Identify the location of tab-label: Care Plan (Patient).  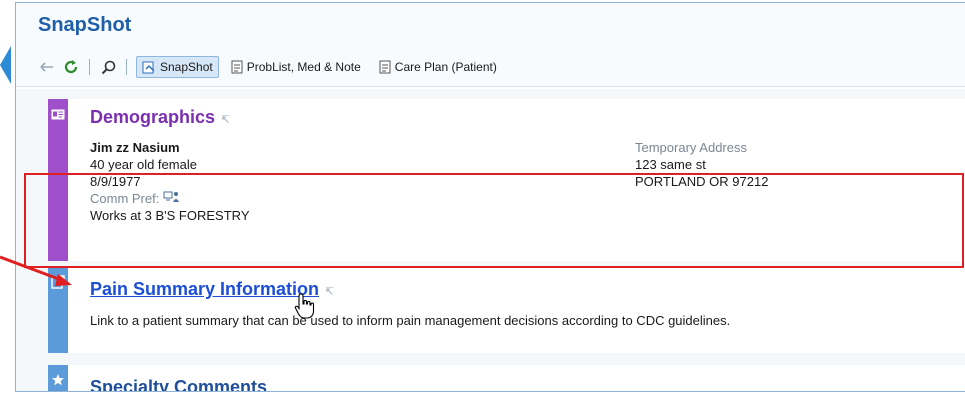
(445, 67).